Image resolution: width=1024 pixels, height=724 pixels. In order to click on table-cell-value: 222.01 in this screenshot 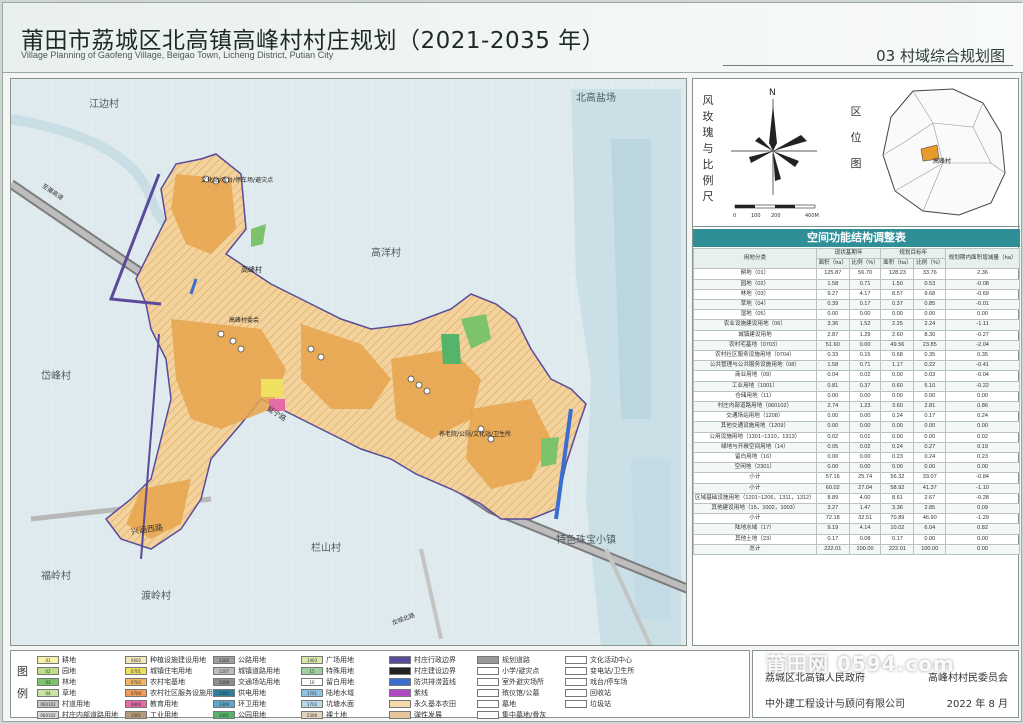, I will do `click(897, 549)`.